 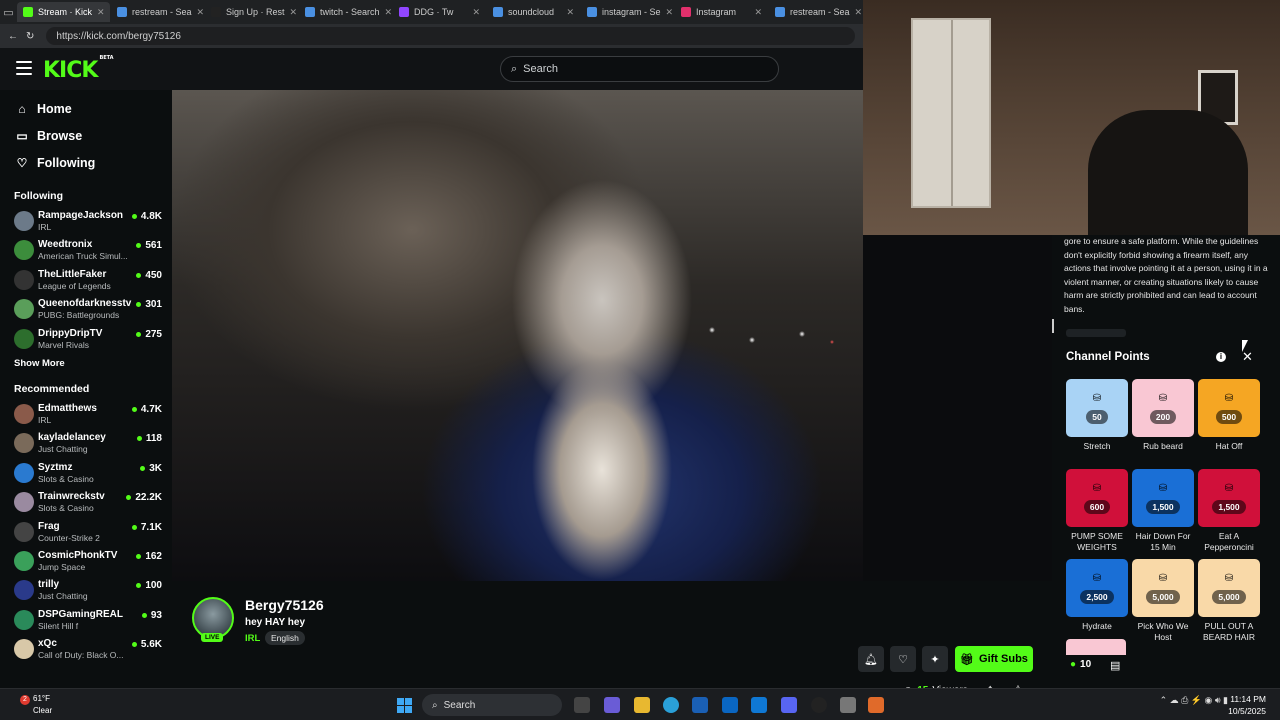 I want to click on store-app-icon, so click(x=700, y=705).